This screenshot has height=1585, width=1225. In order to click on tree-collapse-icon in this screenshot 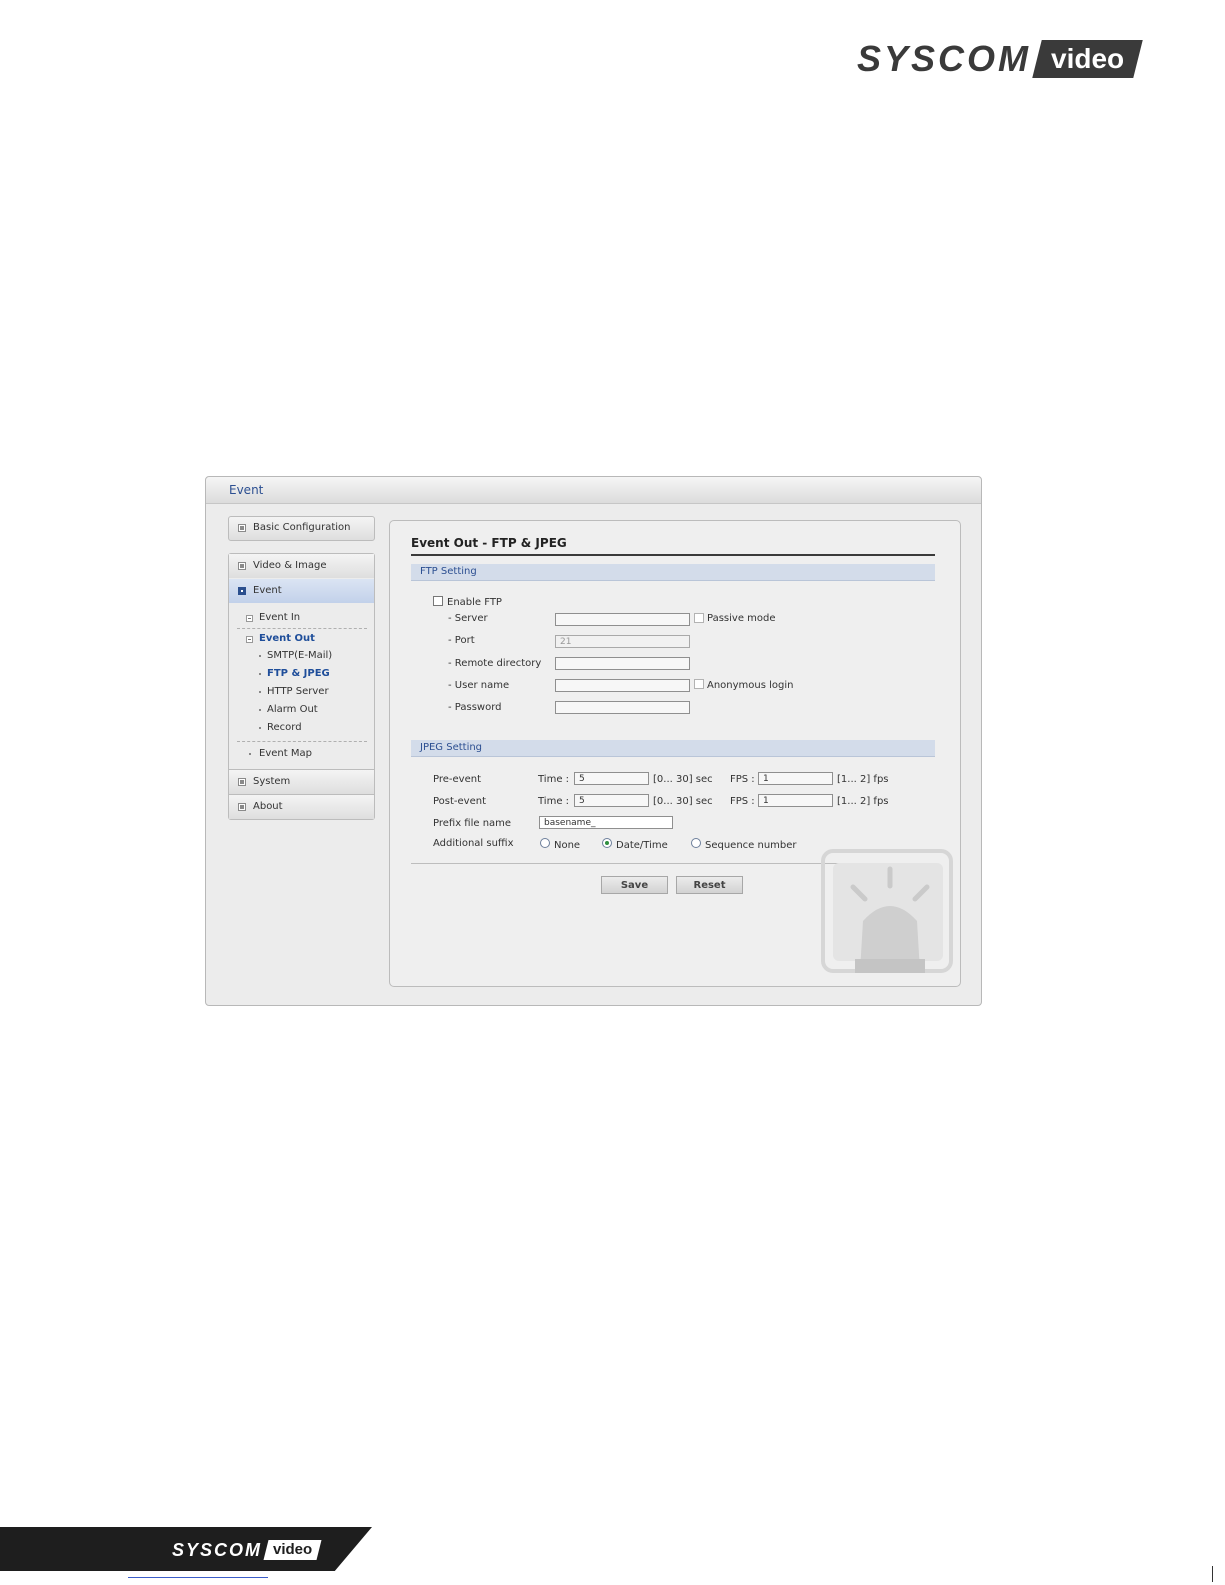, I will do `click(249, 639)`.